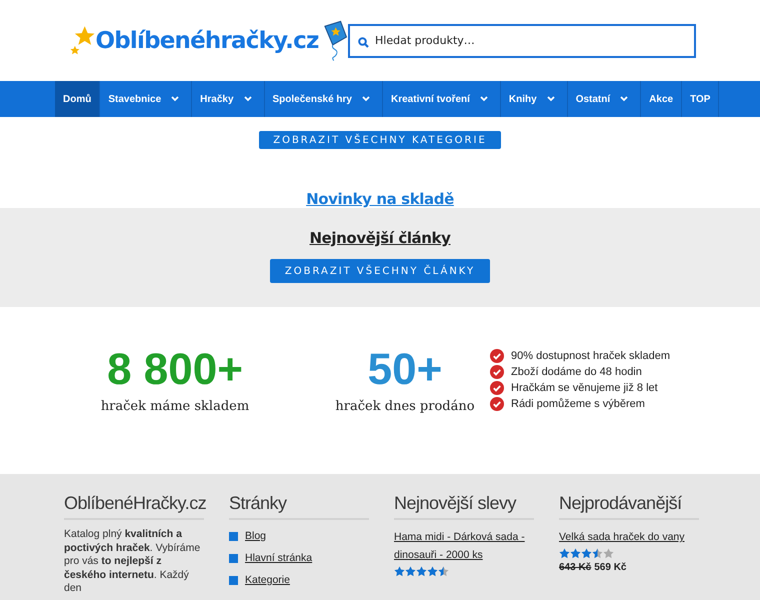  Describe the element at coordinates (267, 580) in the screenshot. I see `footer-link: Kategorie` at that location.